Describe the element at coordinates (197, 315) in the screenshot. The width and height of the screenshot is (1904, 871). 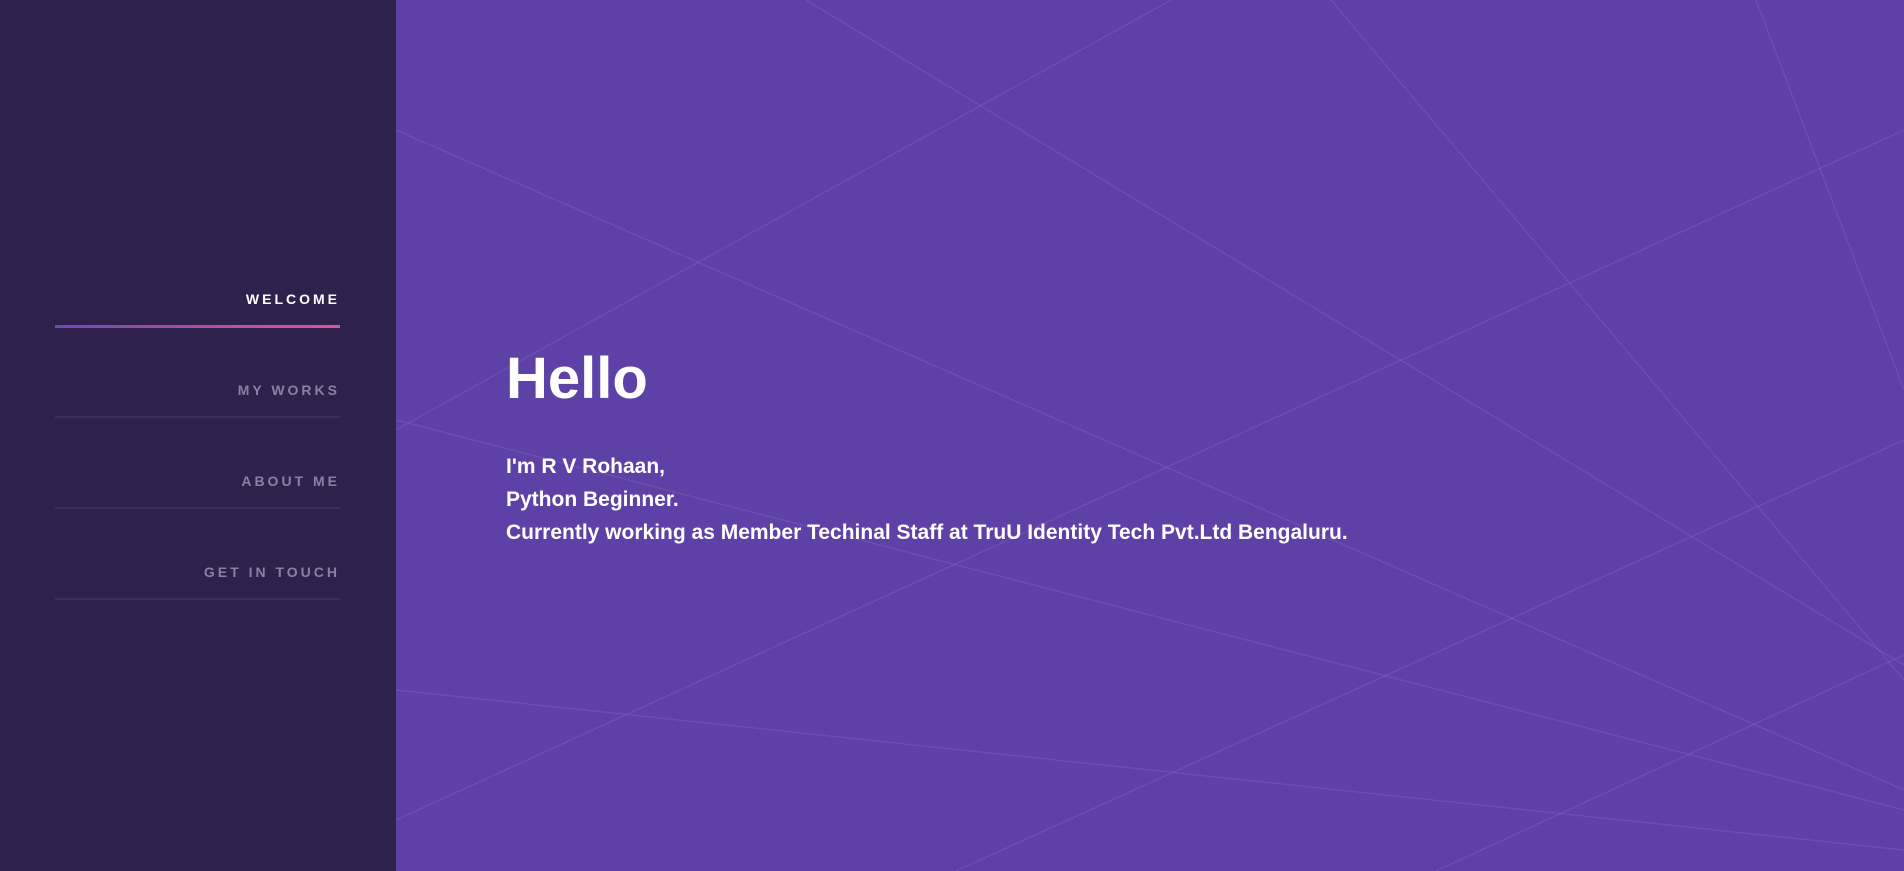
I see `nav-item-welcome: WELCOME` at that location.